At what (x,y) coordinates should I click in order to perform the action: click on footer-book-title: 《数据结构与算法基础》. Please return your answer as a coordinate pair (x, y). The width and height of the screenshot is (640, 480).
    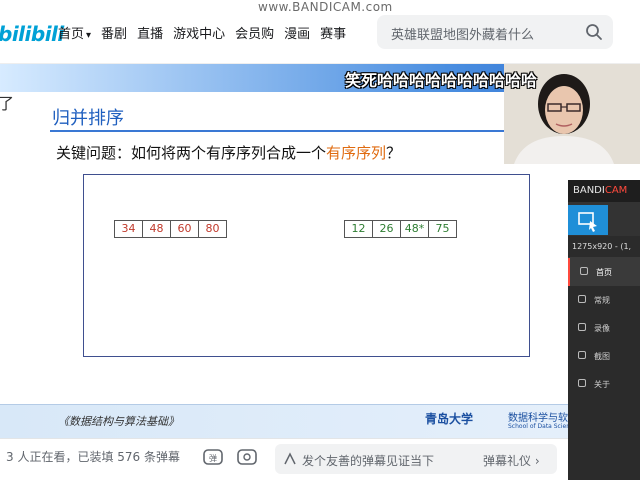
    Looking at the image, I should click on (118, 421).